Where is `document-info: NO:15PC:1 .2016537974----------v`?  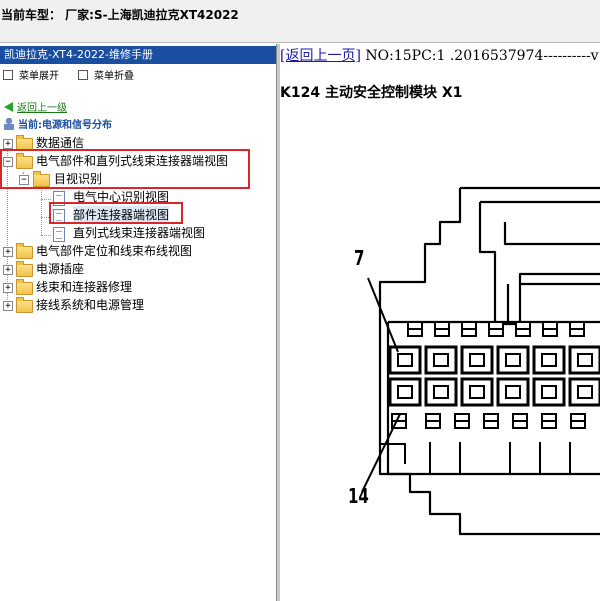
document-info: NO:15PC:1 .2016537974----------v is located at coordinates (479, 56).